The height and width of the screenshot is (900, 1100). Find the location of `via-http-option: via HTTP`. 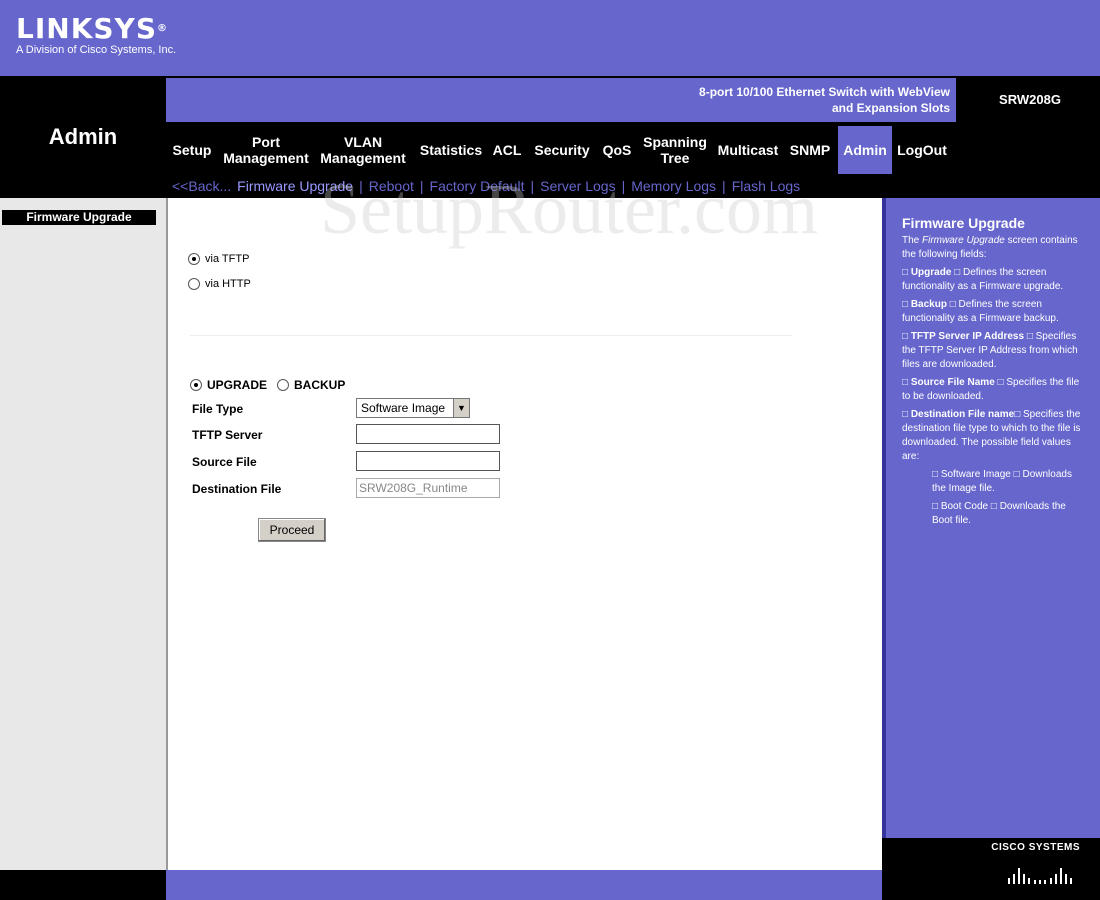

via-http-option: via HTTP is located at coordinates (219, 284).